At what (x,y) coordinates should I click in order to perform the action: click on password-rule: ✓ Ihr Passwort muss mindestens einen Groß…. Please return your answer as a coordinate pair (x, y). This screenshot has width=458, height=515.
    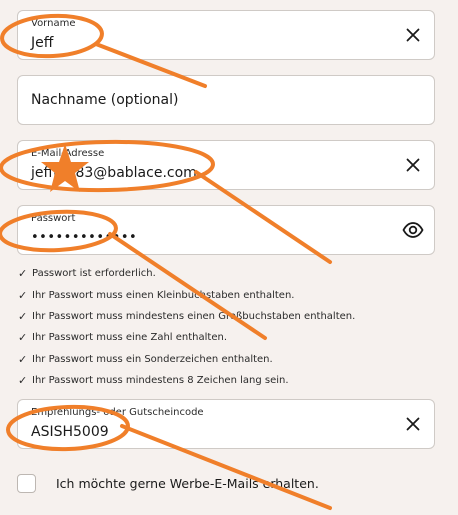
    Looking at the image, I should click on (187, 316).